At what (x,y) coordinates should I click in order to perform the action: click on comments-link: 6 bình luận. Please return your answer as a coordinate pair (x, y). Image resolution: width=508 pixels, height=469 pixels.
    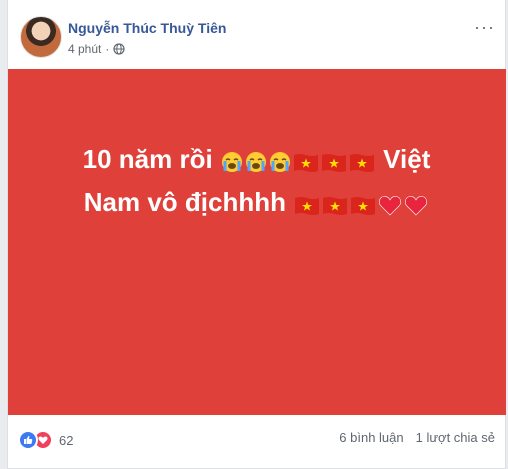
    Looking at the image, I should click on (371, 437).